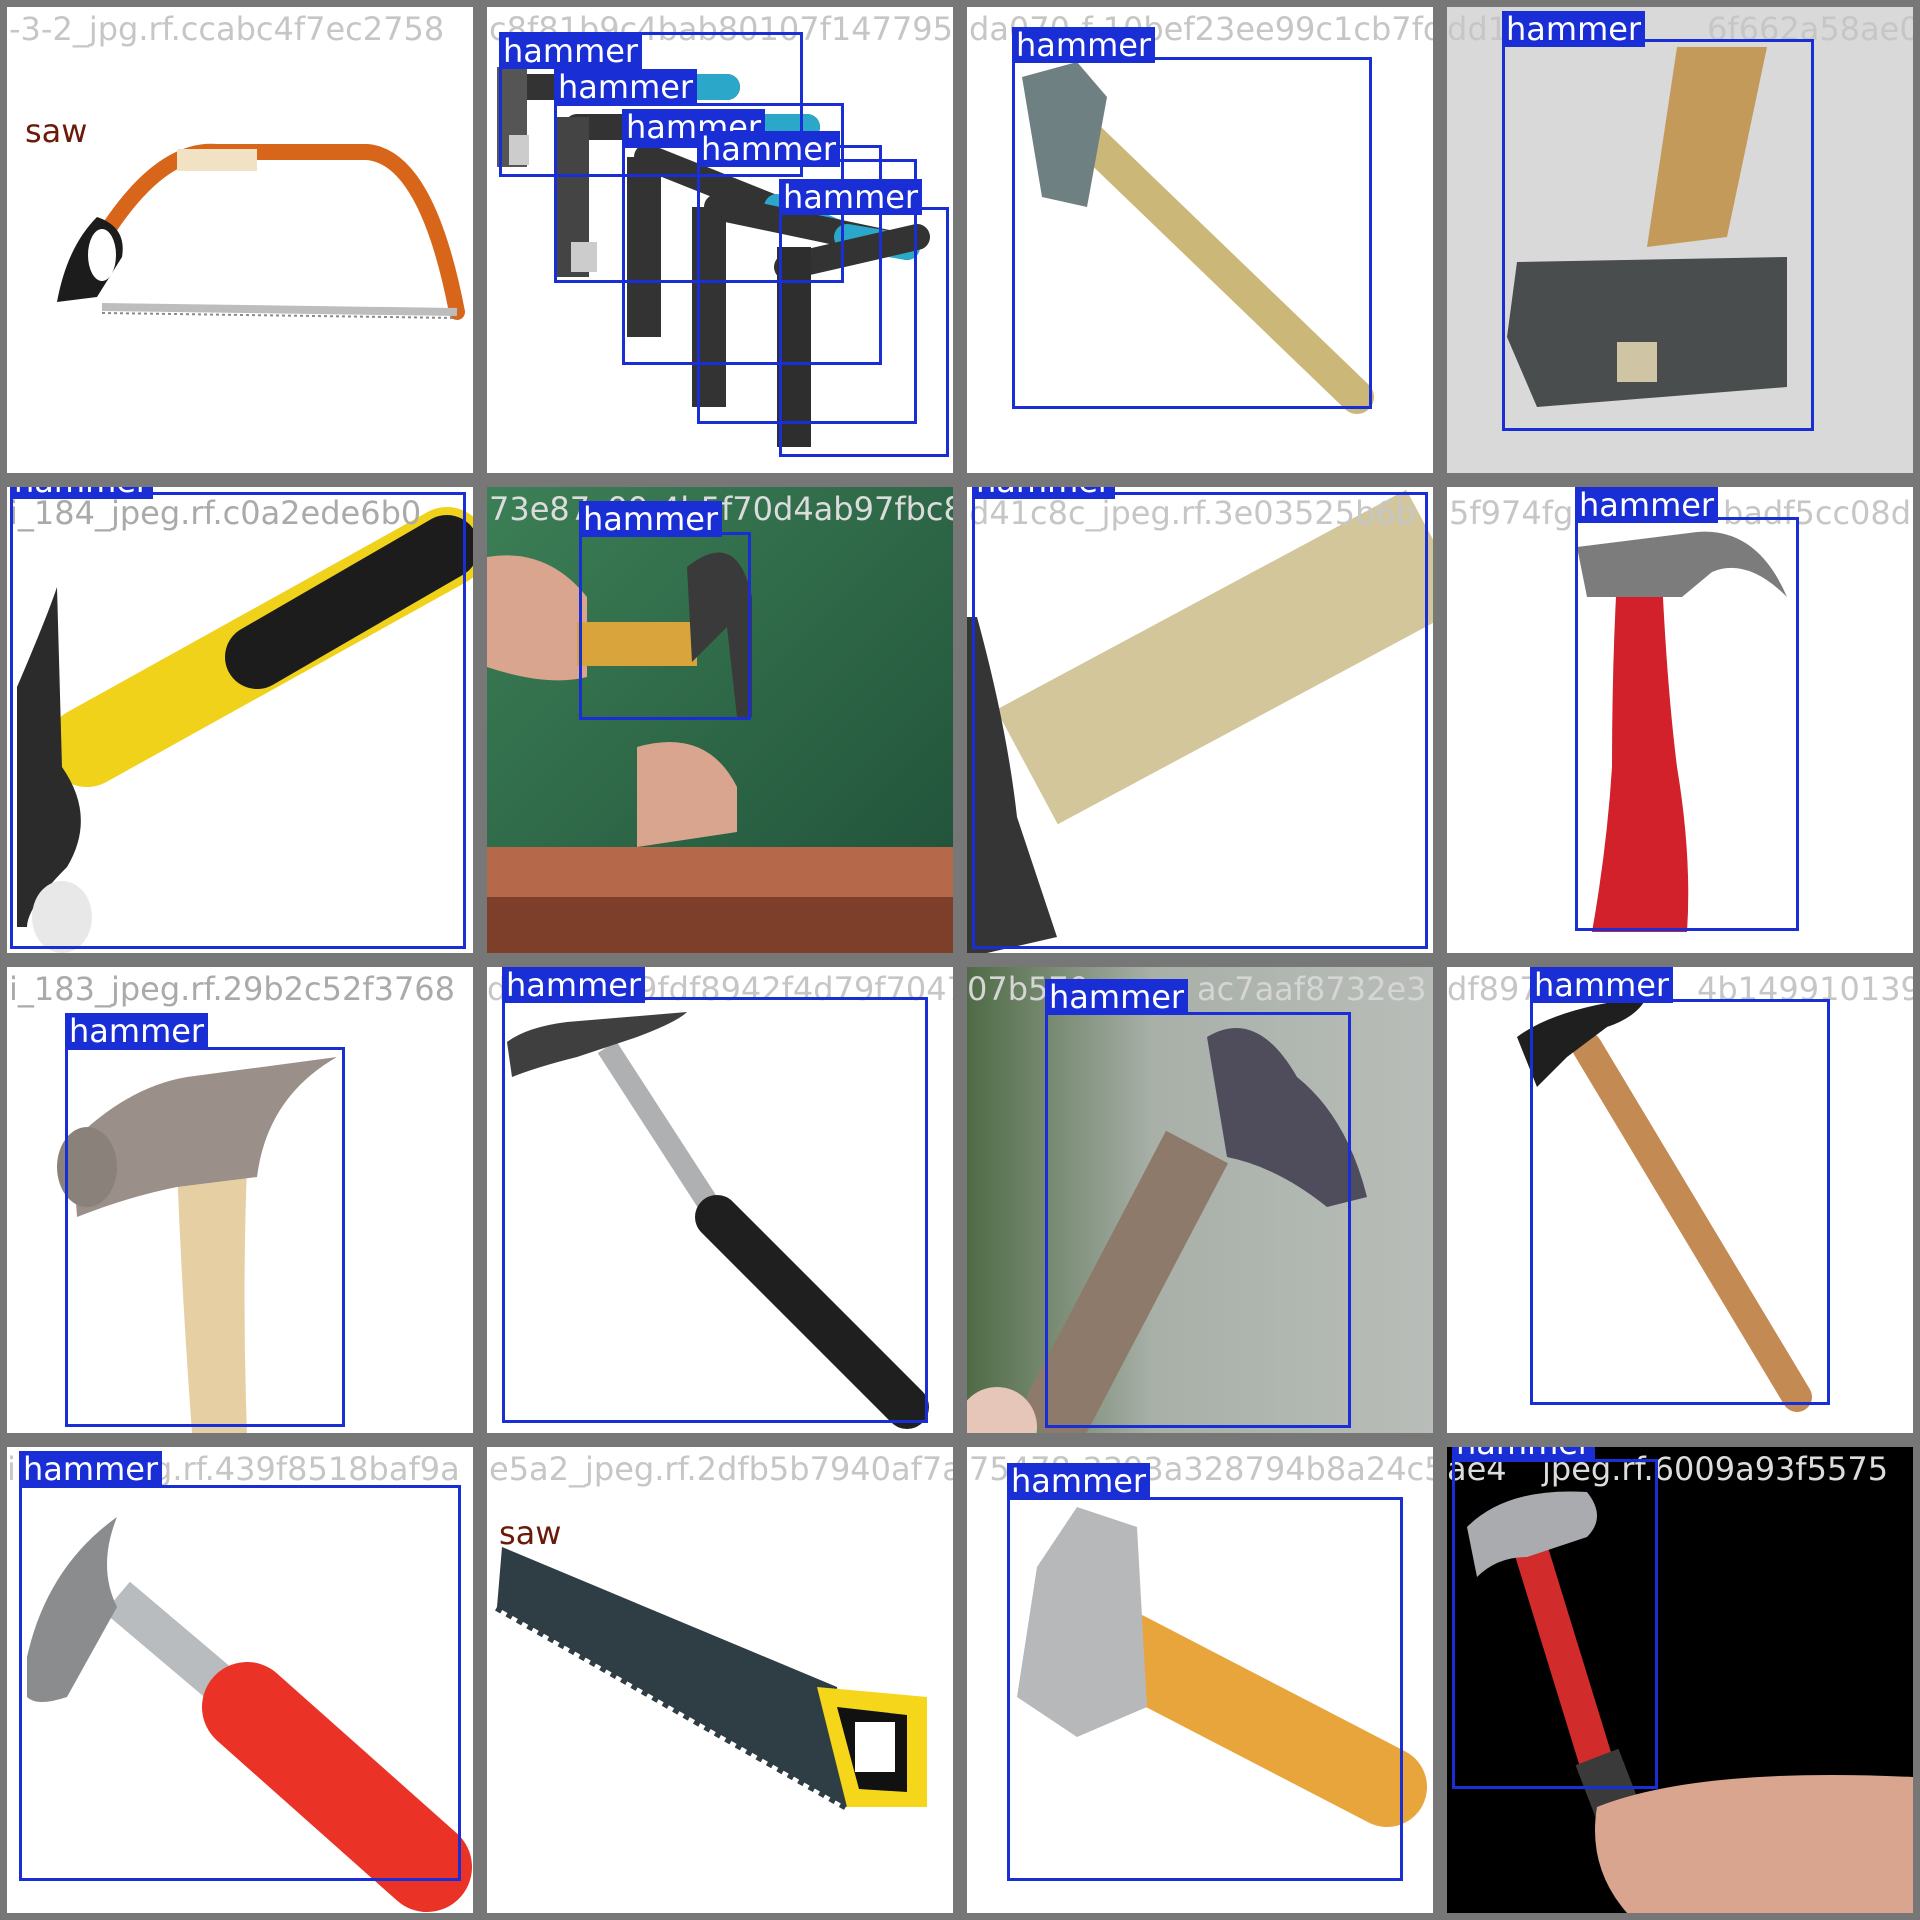 This screenshot has width=1920, height=1920. I want to click on tile-6: 73e87c99-4b5f70d4ab97fbc8 hammer, so click(720, 720).